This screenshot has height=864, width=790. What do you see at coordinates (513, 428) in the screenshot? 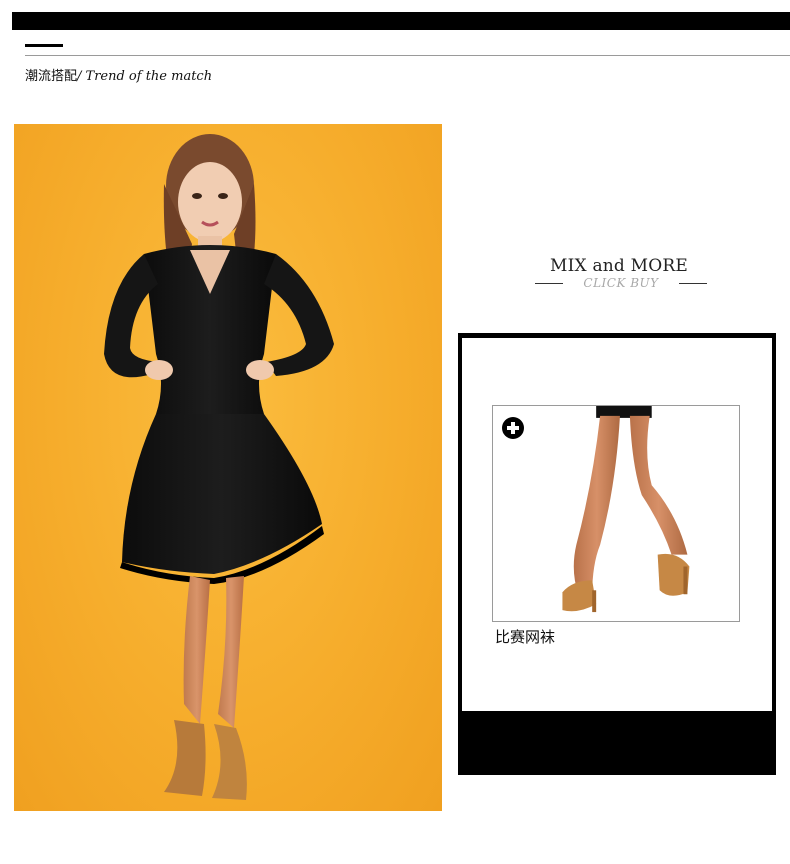
I see `plus-circle-icon` at bounding box center [513, 428].